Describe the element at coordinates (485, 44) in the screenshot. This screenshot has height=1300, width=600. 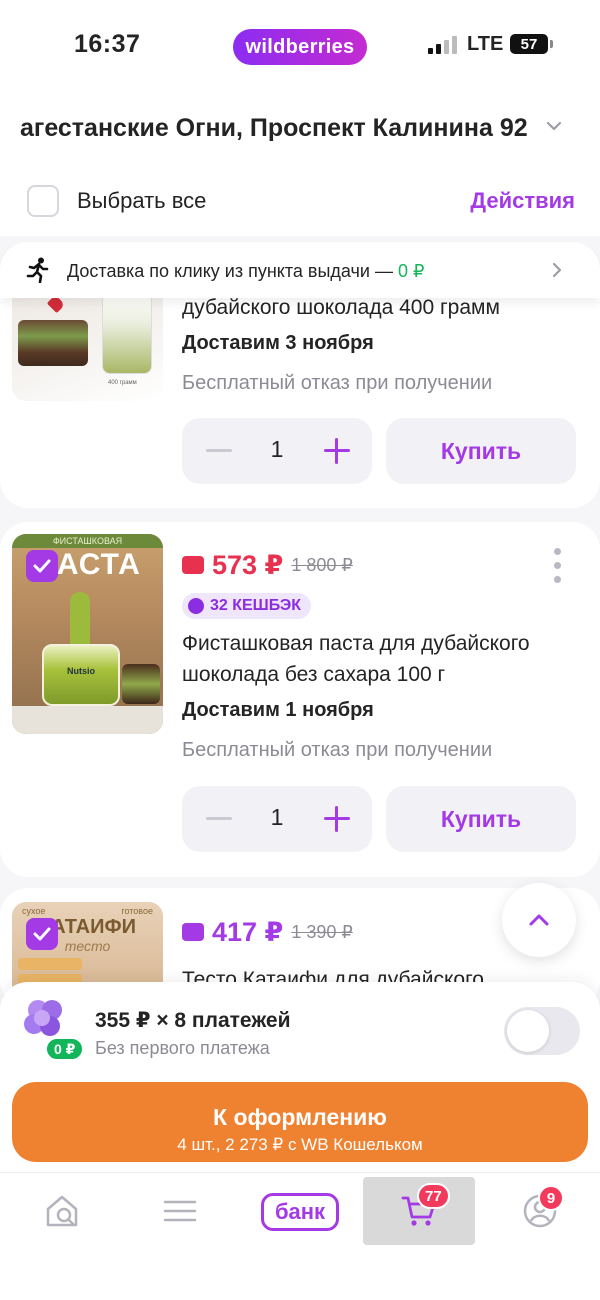
I see `network-label: LTE` at that location.